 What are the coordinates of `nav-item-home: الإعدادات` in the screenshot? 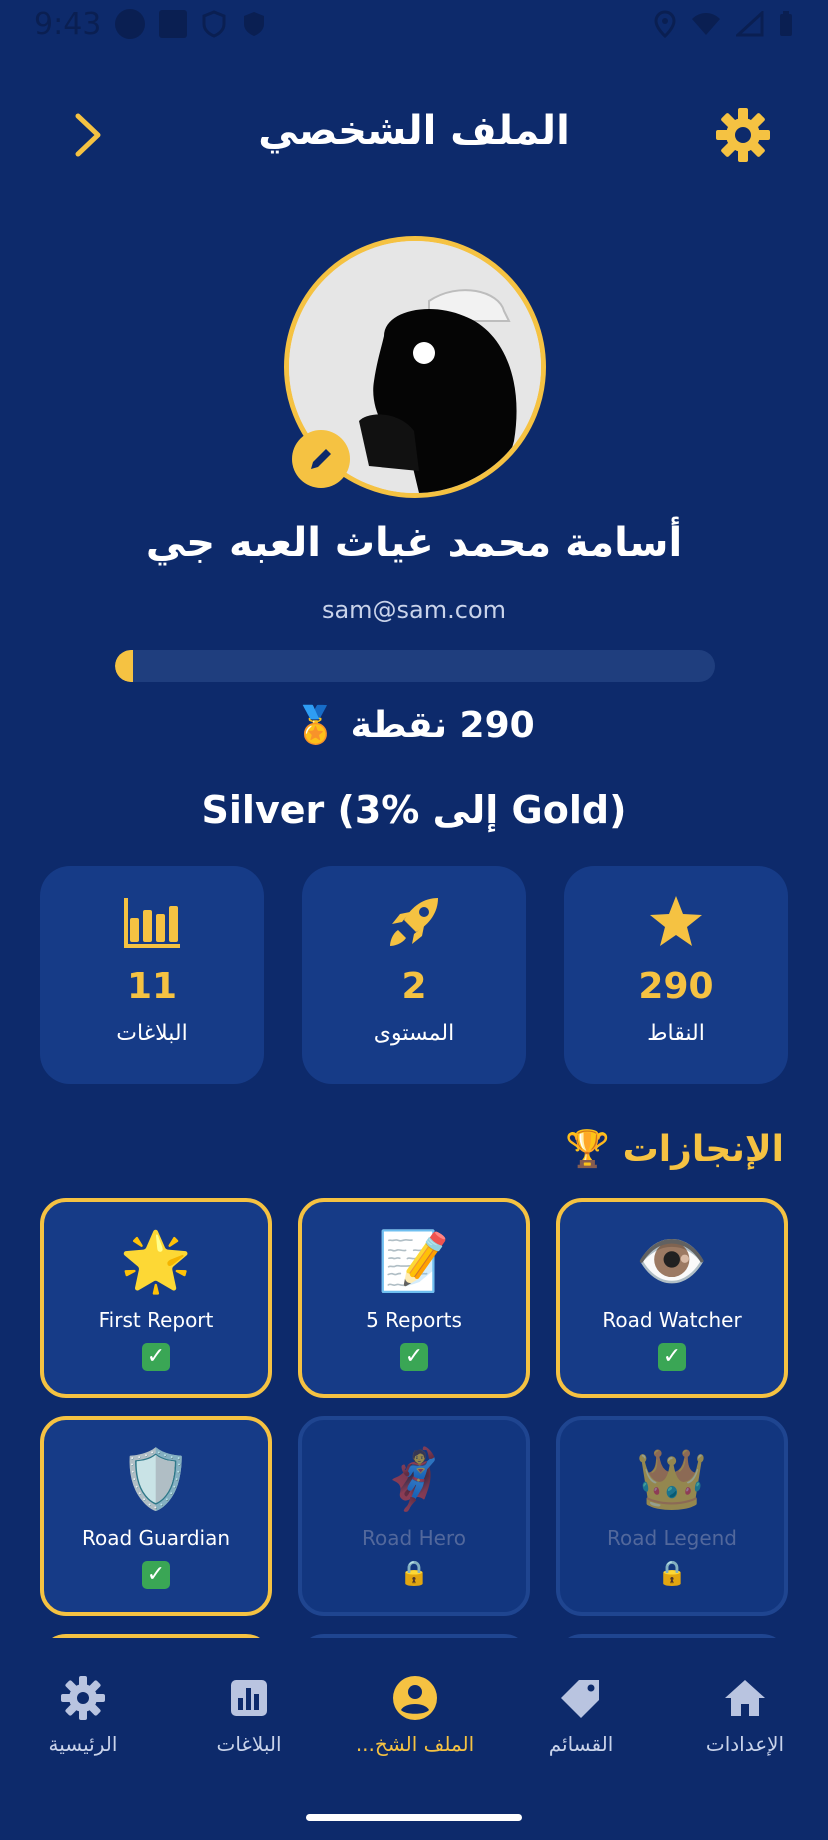 It's located at (745, 1715).